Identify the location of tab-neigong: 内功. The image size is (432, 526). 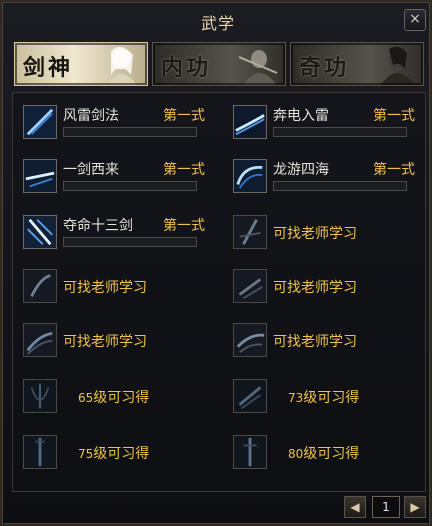
(219, 64).